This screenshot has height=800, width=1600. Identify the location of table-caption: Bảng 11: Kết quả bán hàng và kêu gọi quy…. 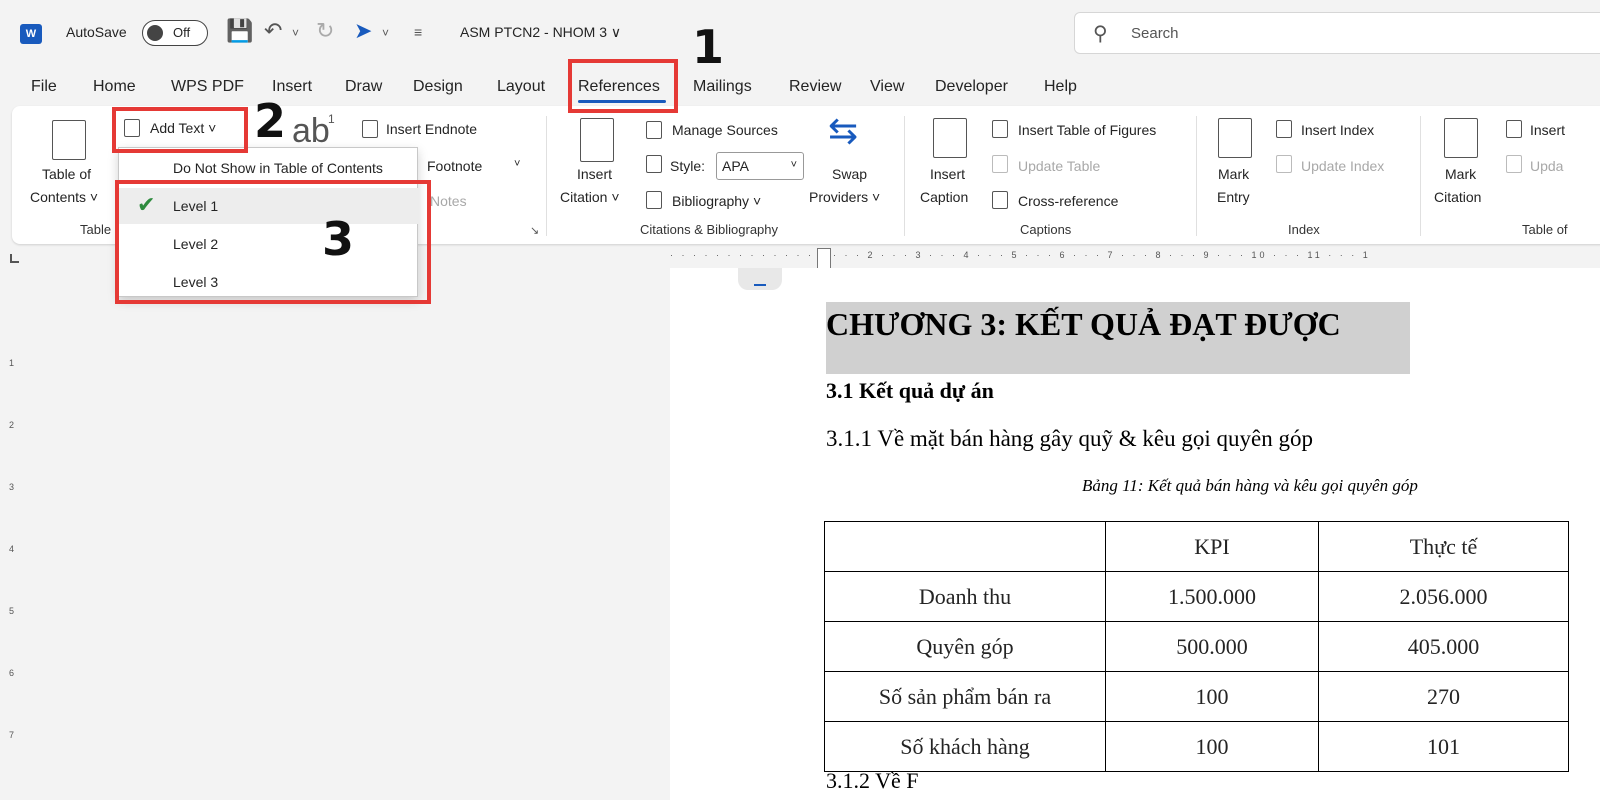
(1250, 486).